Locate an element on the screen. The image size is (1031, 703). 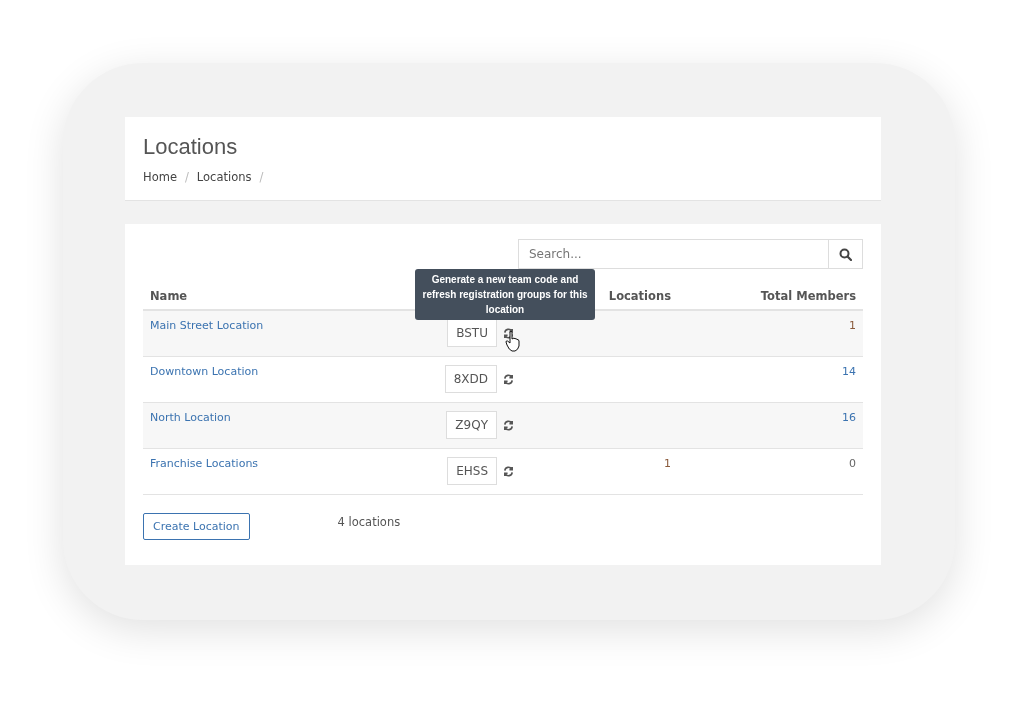
team-code-field: Z9QY is located at coordinates (471, 425).